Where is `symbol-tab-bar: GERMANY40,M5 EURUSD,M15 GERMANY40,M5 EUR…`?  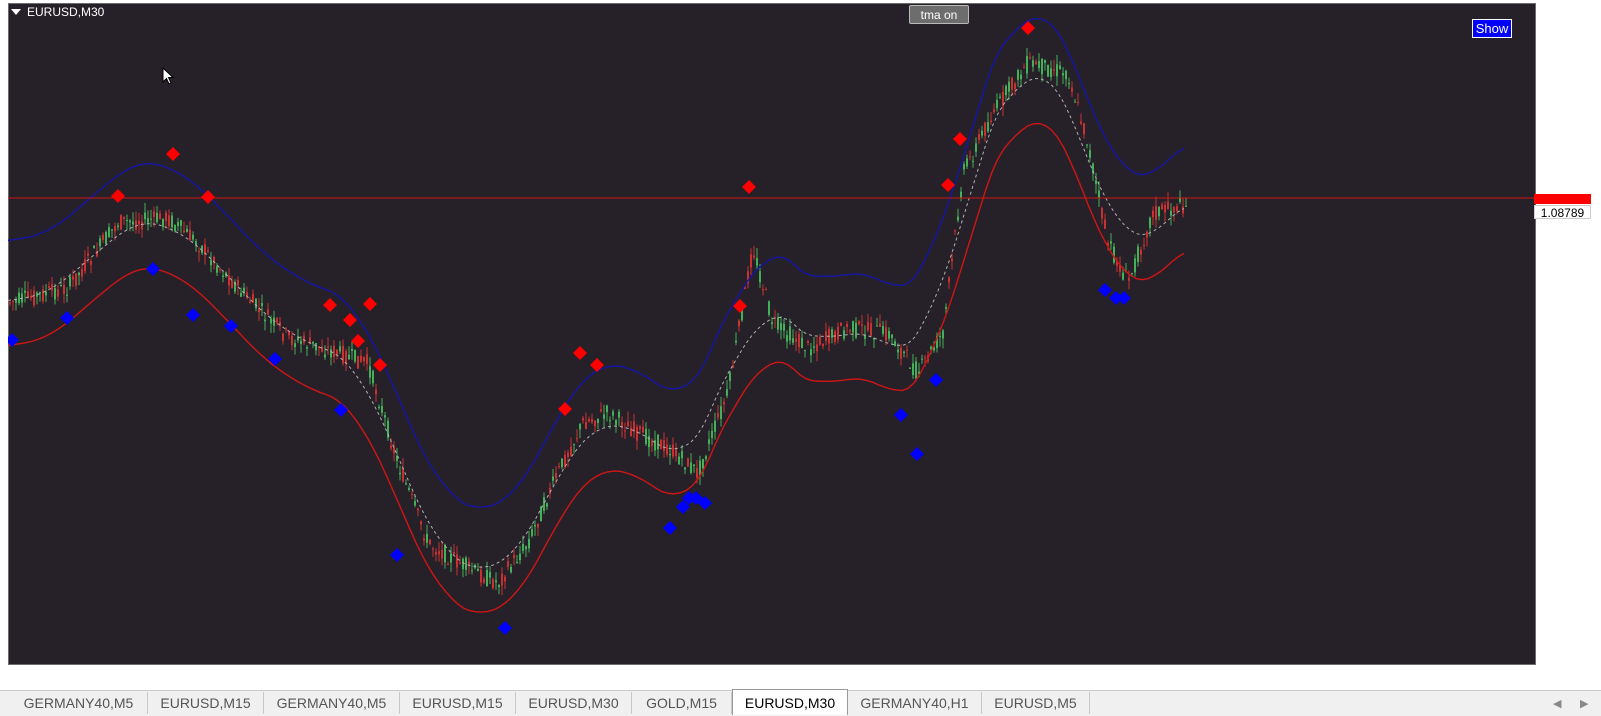 symbol-tab-bar: GERMANY40,M5 EURUSD,M15 GERMANY40,M5 EUR… is located at coordinates (800, 702).